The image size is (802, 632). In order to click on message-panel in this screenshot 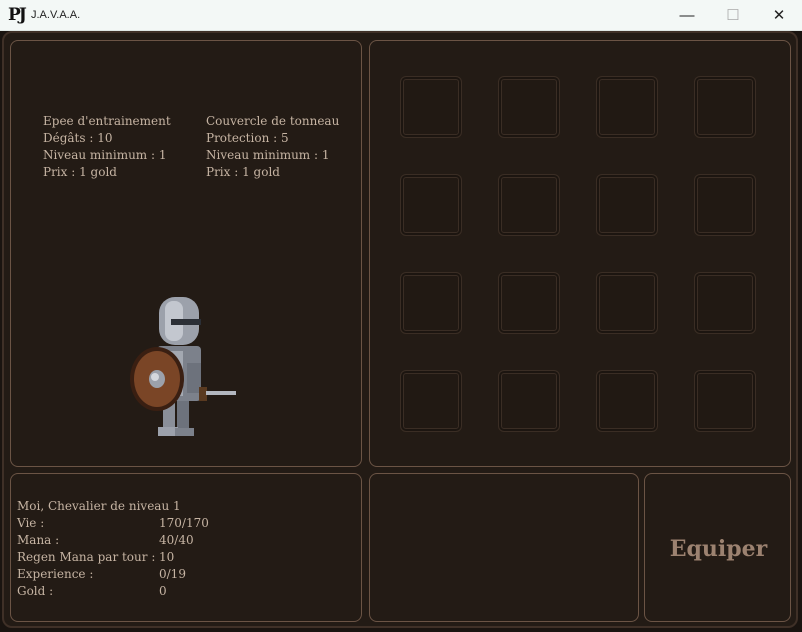, I will do `click(504, 547)`.